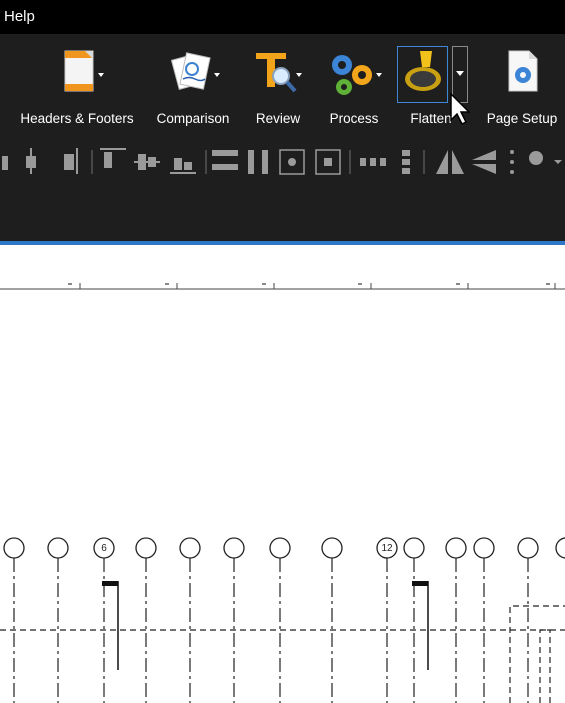  What do you see at coordinates (282, 269) in the screenshot?
I see `horizontal-ruler` at bounding box center [282, 269].